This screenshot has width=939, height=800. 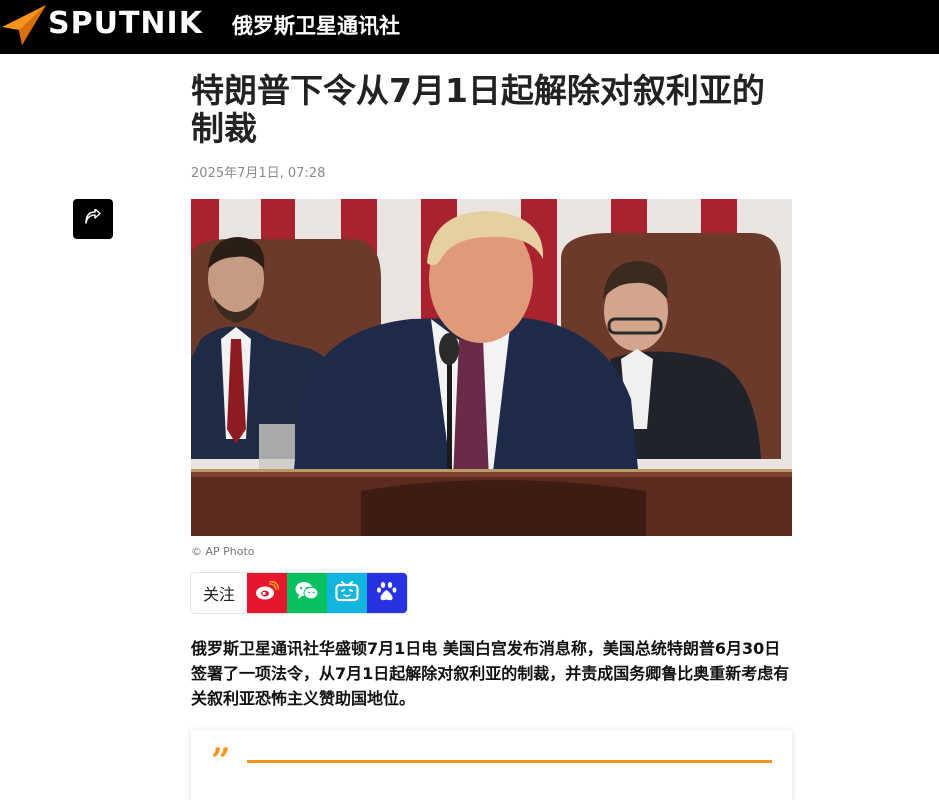 What do you see at coordinates (223, 551) in the screenshot?
I see `photo-credit: © AP Photo` at bounding box center [223, 551].